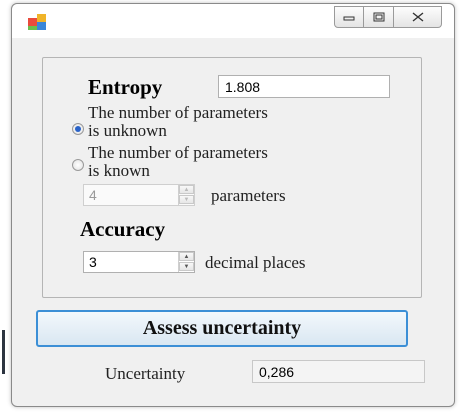 Image resolution: width=462 pixels, height=412 pixels. What do you see at coordinates (186, 189) in the screenshot?
I see `parameters-up-icon: ▲` at bounding box center [186, 189].